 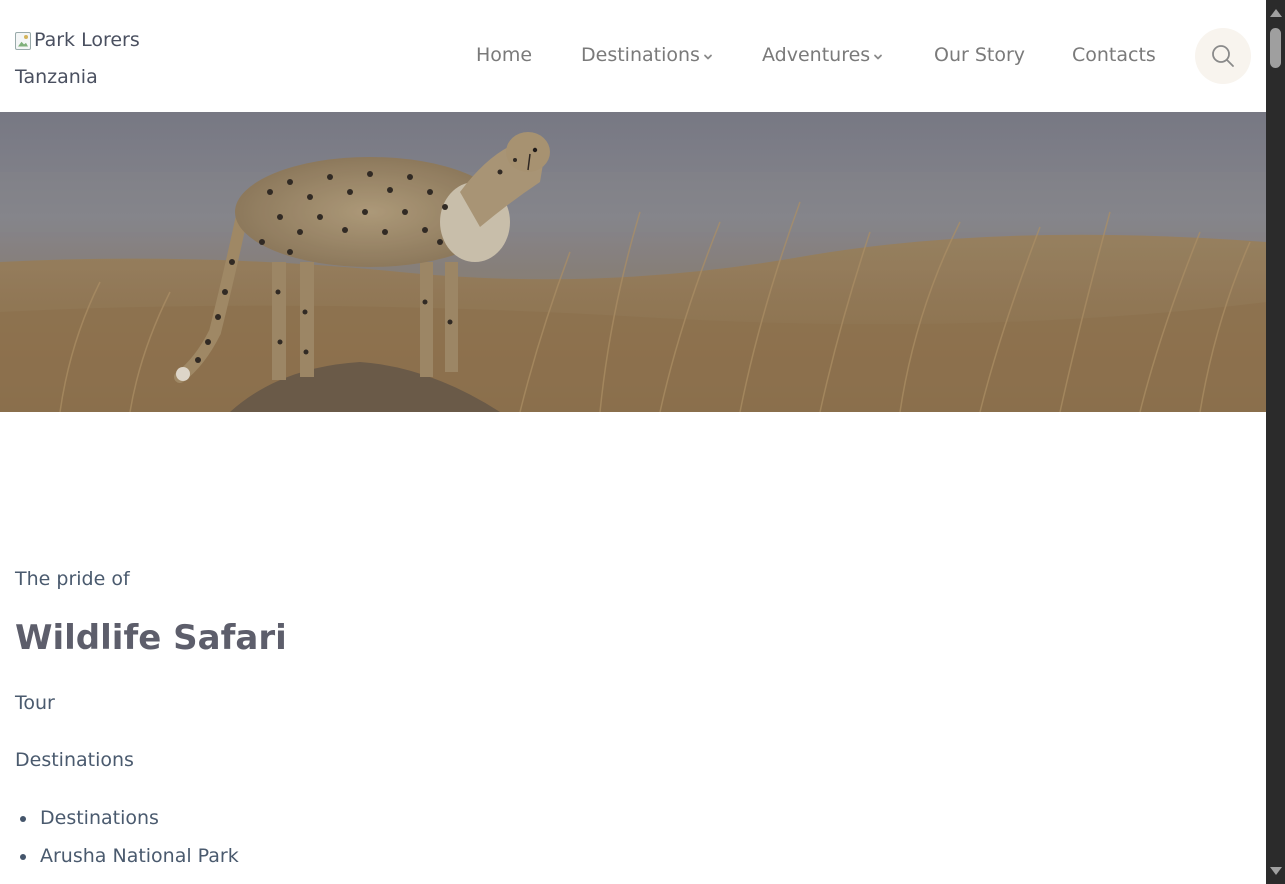 What do you see at coordinates (1276, 13) in the screenshot?
I see `scroll-up-arrow-icon` at bounding box center [1276, 13].